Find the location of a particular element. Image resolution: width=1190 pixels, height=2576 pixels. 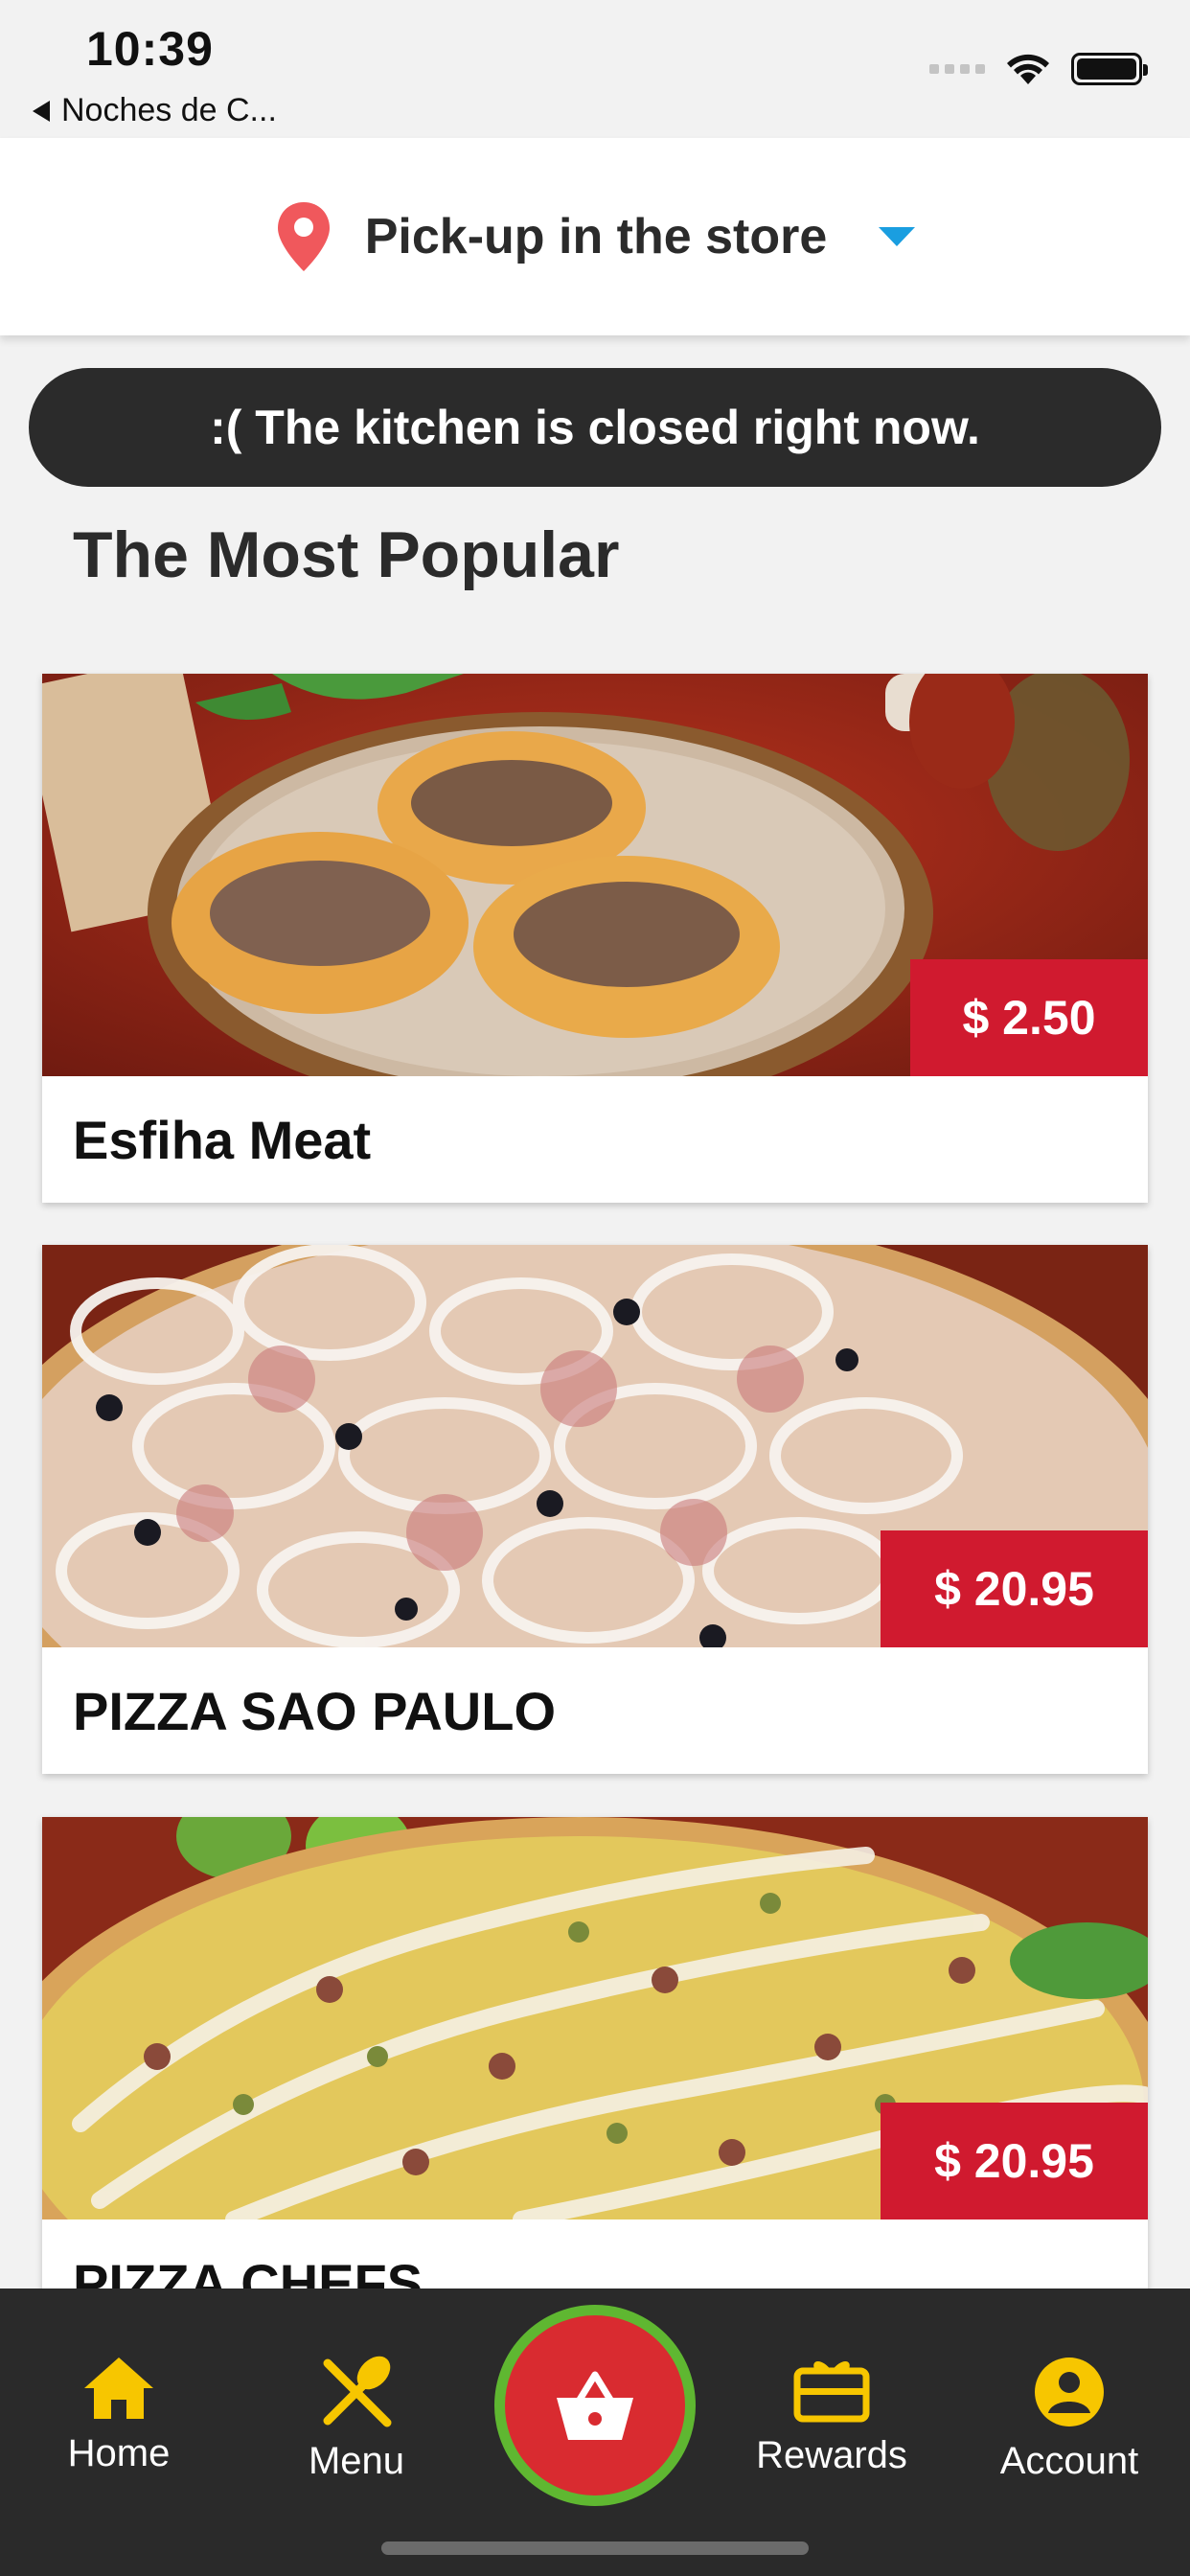

home-indicator is located at coordinates (595, 2548).